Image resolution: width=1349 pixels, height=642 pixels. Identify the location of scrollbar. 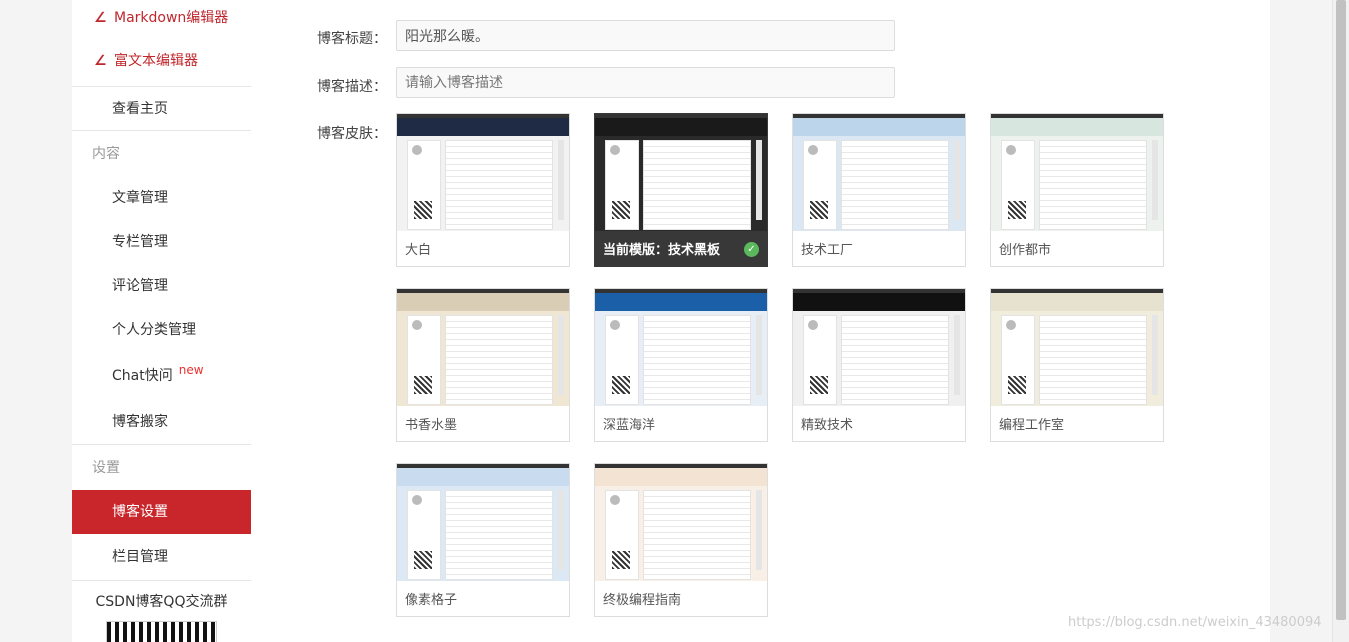
(1340, 321).